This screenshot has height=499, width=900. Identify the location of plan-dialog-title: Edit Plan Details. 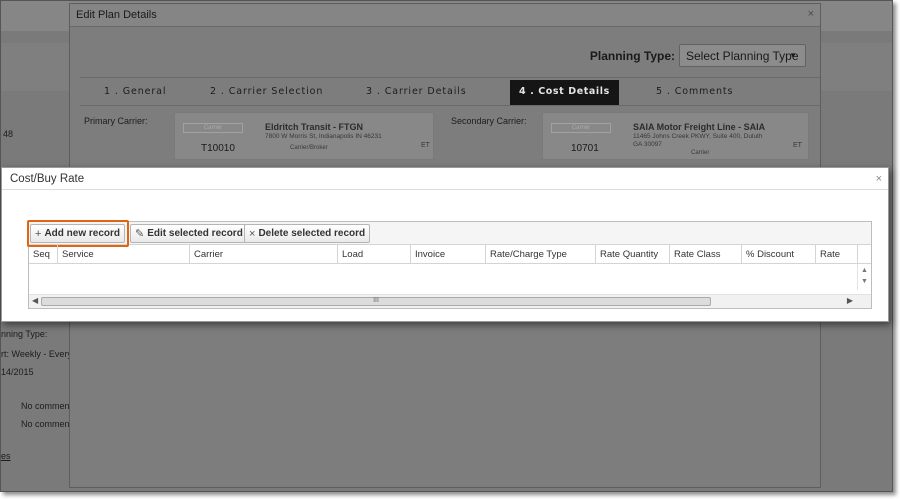
(116, 15).